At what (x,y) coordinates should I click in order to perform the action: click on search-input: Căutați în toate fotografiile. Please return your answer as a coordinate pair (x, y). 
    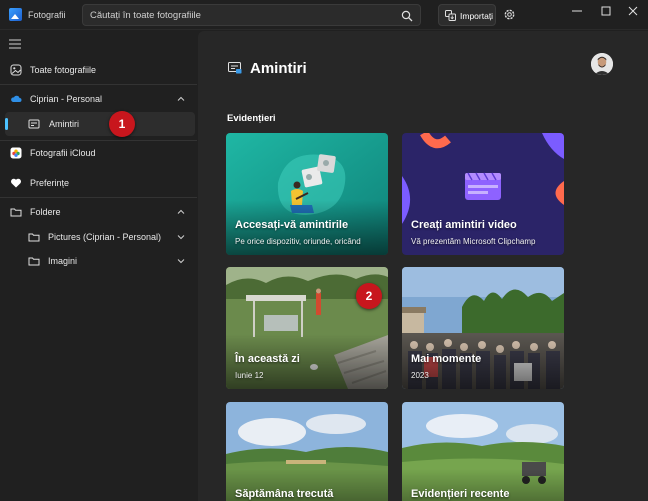
    Looking at the image, I should click on (251, 15).